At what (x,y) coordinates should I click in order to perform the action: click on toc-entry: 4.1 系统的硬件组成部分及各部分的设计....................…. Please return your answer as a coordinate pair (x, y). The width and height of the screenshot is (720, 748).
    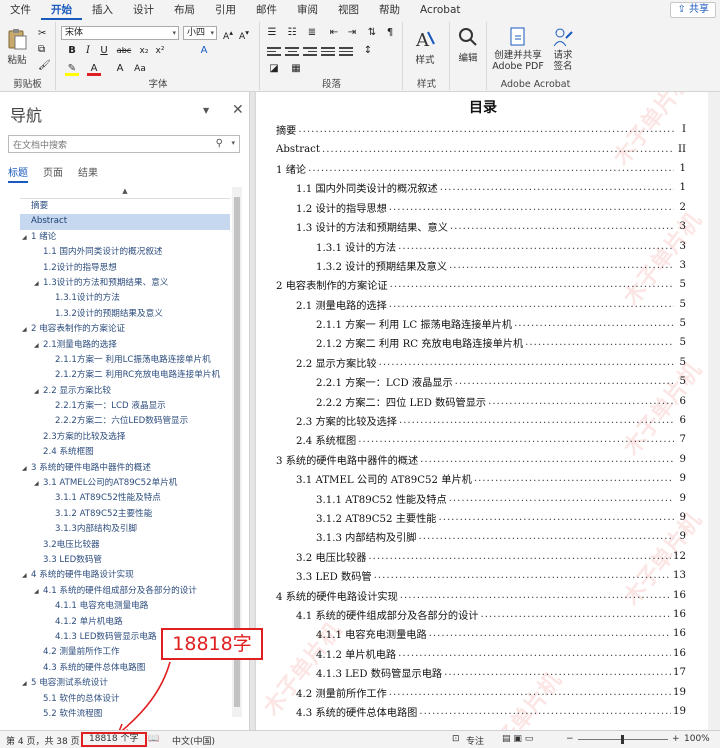
    Looking at the image, I should click on (481, 614).